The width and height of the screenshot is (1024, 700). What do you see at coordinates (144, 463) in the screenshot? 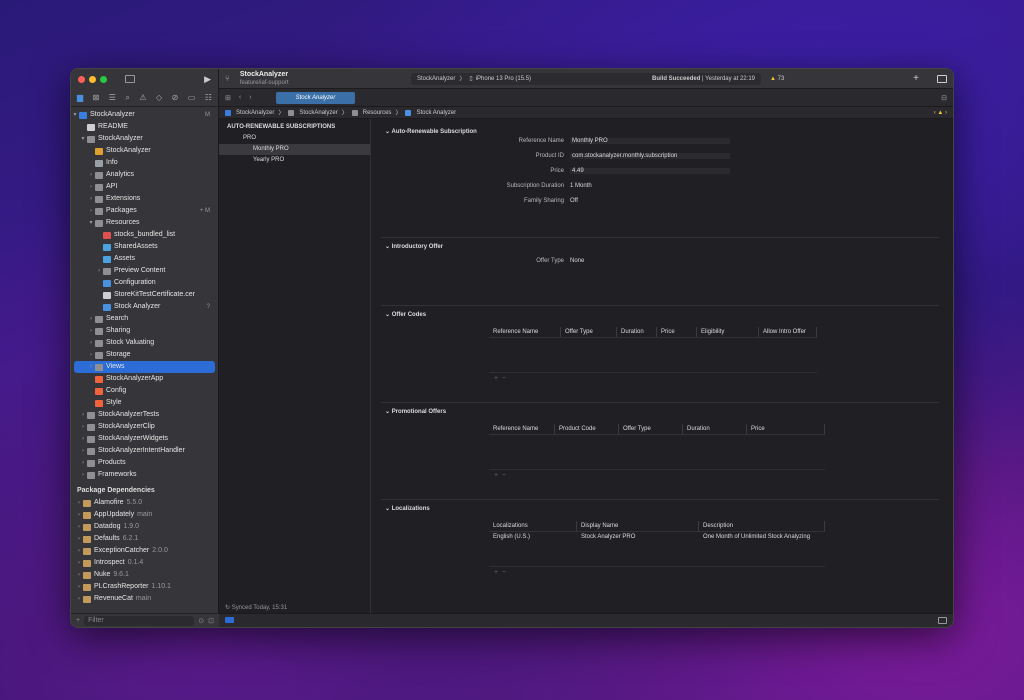
I see `sidebar-item: › Products` at bounding box center [144, 463].